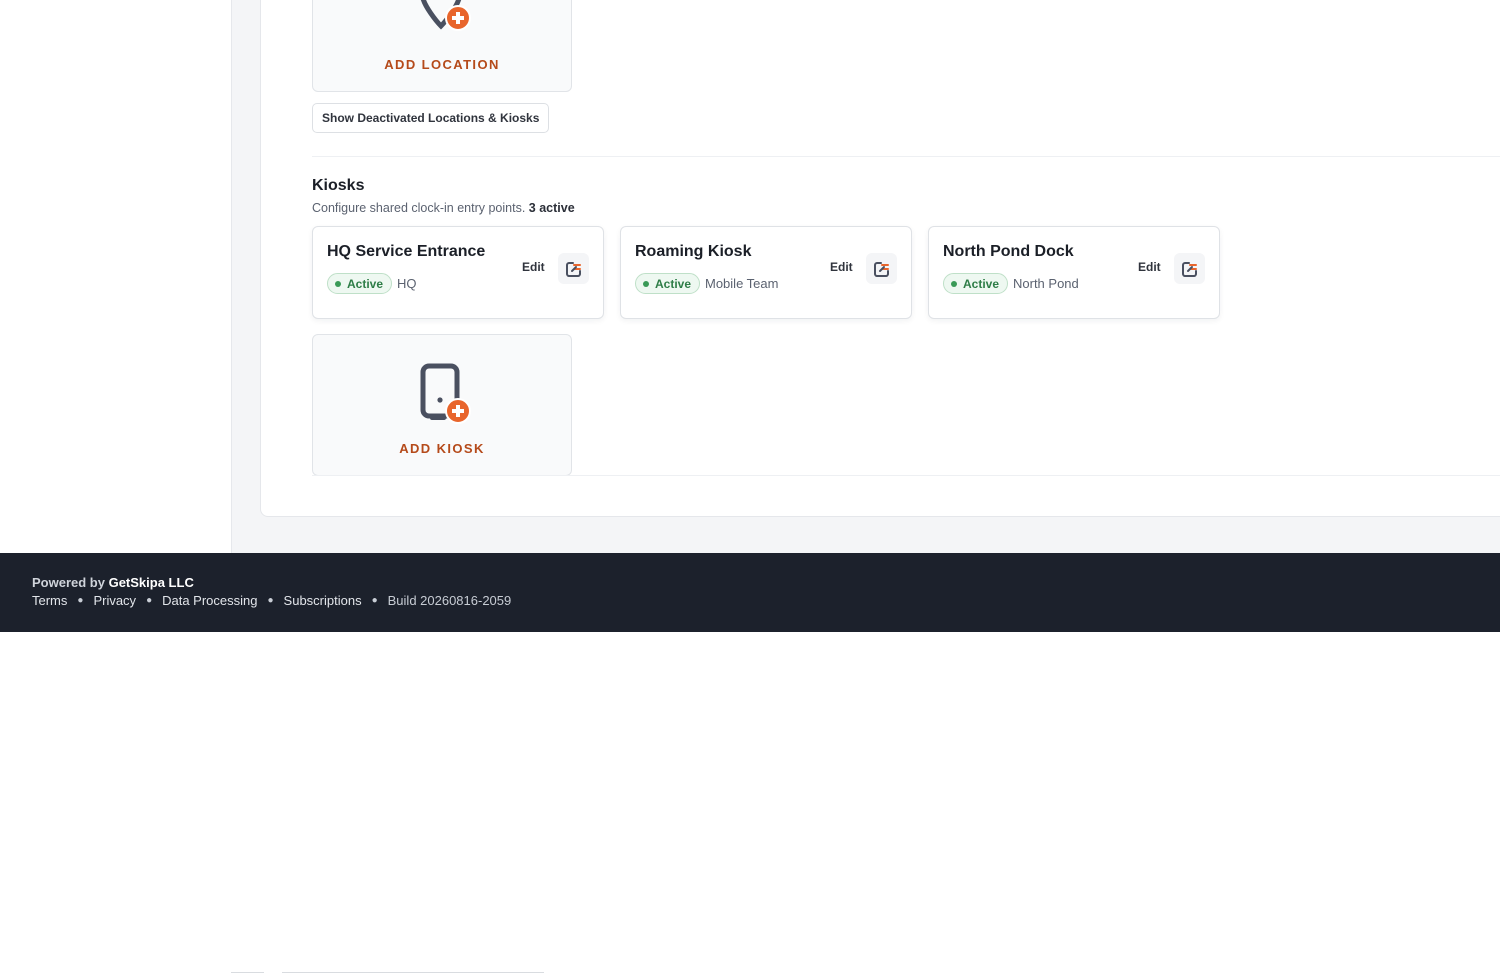 This screenshot has height=975, width=1500. Describe the element at coordinates (445, 15) in the screenshot. I see `map-pin-plus-icon` at that location.